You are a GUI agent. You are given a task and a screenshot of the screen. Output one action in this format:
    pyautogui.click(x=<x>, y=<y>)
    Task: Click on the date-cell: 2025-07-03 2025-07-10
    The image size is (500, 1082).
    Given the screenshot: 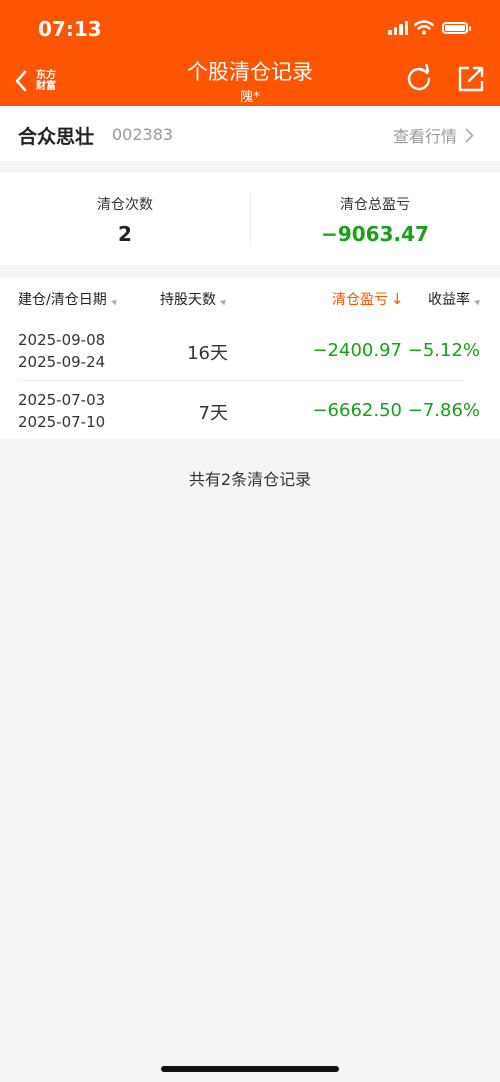 What is the action you would take?
    pyautogui.click(x=61, y=411)
    